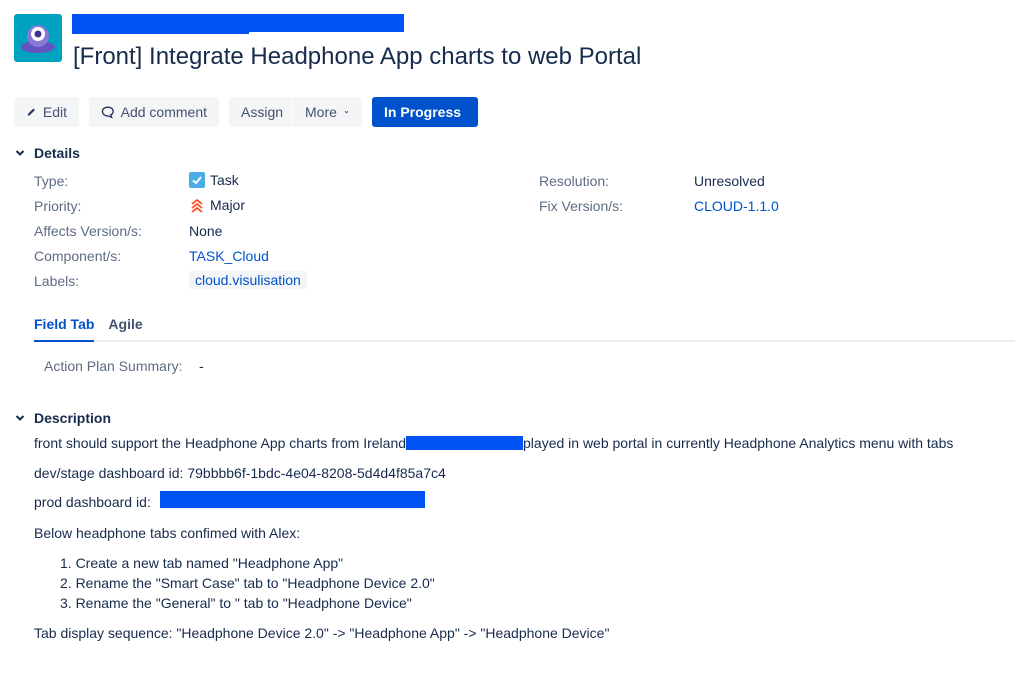 The width and height of the screenshot is (1015, 673). Describe the element at coordinates (54, 112) in the screenshot. I see `edit-label: Edit` at that location.